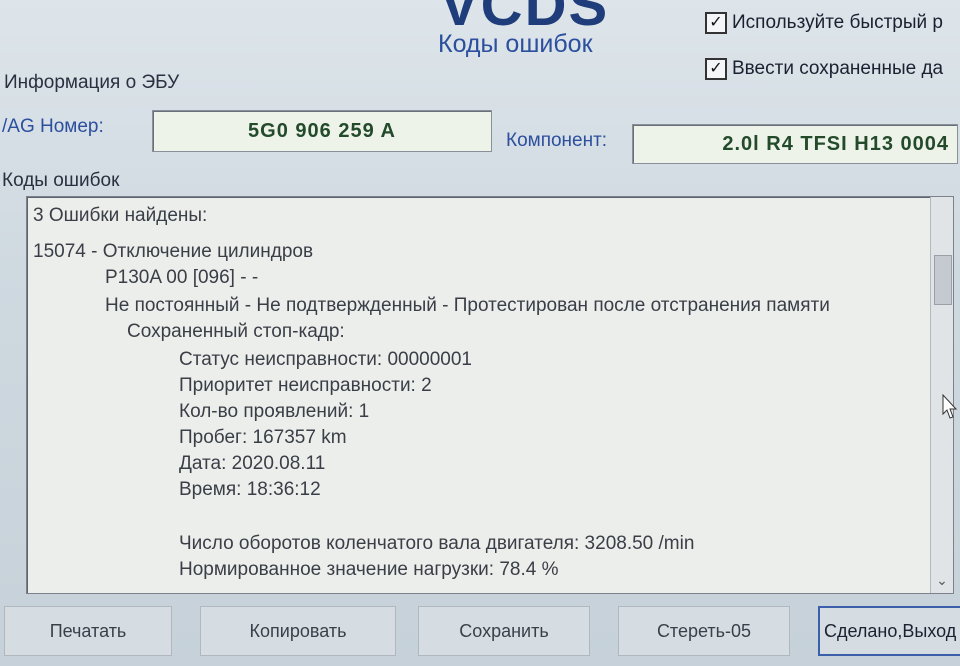  What do you see at coordinates (504, 631) in the screenshot?
I see `save-button: Сохранить` at bounding box center [504, 631].